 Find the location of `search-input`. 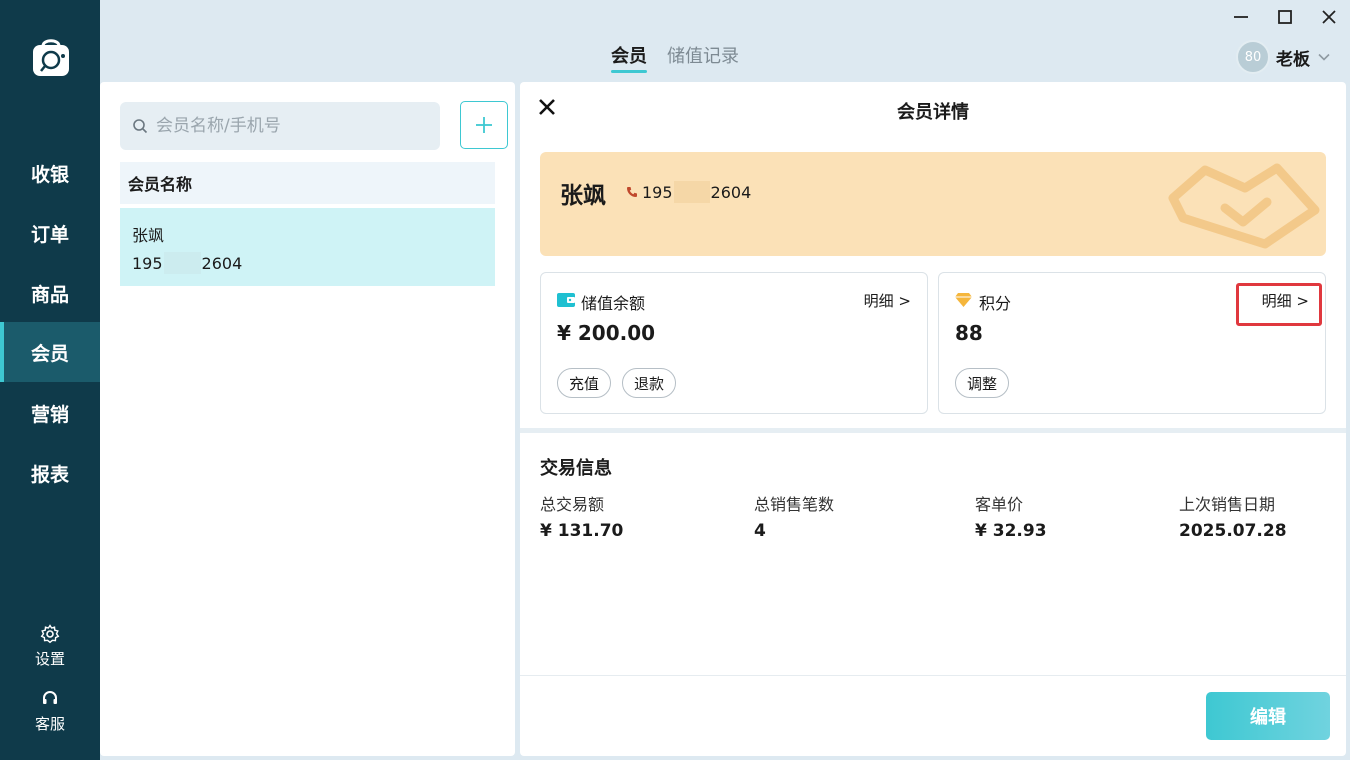

search-input is located at coordinates (291, 126).